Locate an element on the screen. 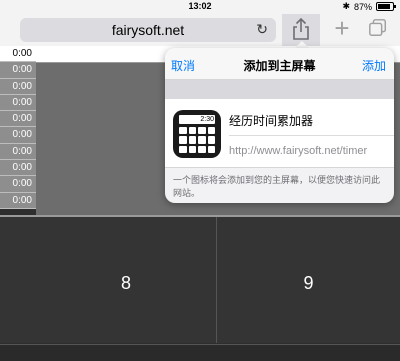 This screenshot has height=361, width=400. popover-spacer is located at coordinates (279, 89).